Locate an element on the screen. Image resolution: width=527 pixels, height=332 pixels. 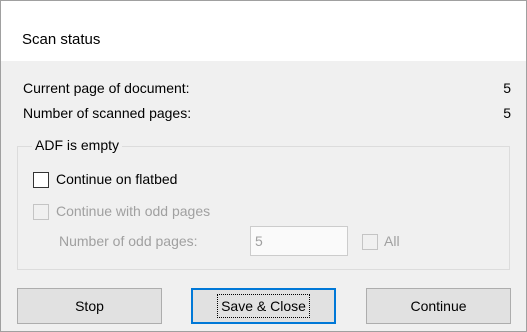
stop-button: Stop is located at coordinates (89, 306).